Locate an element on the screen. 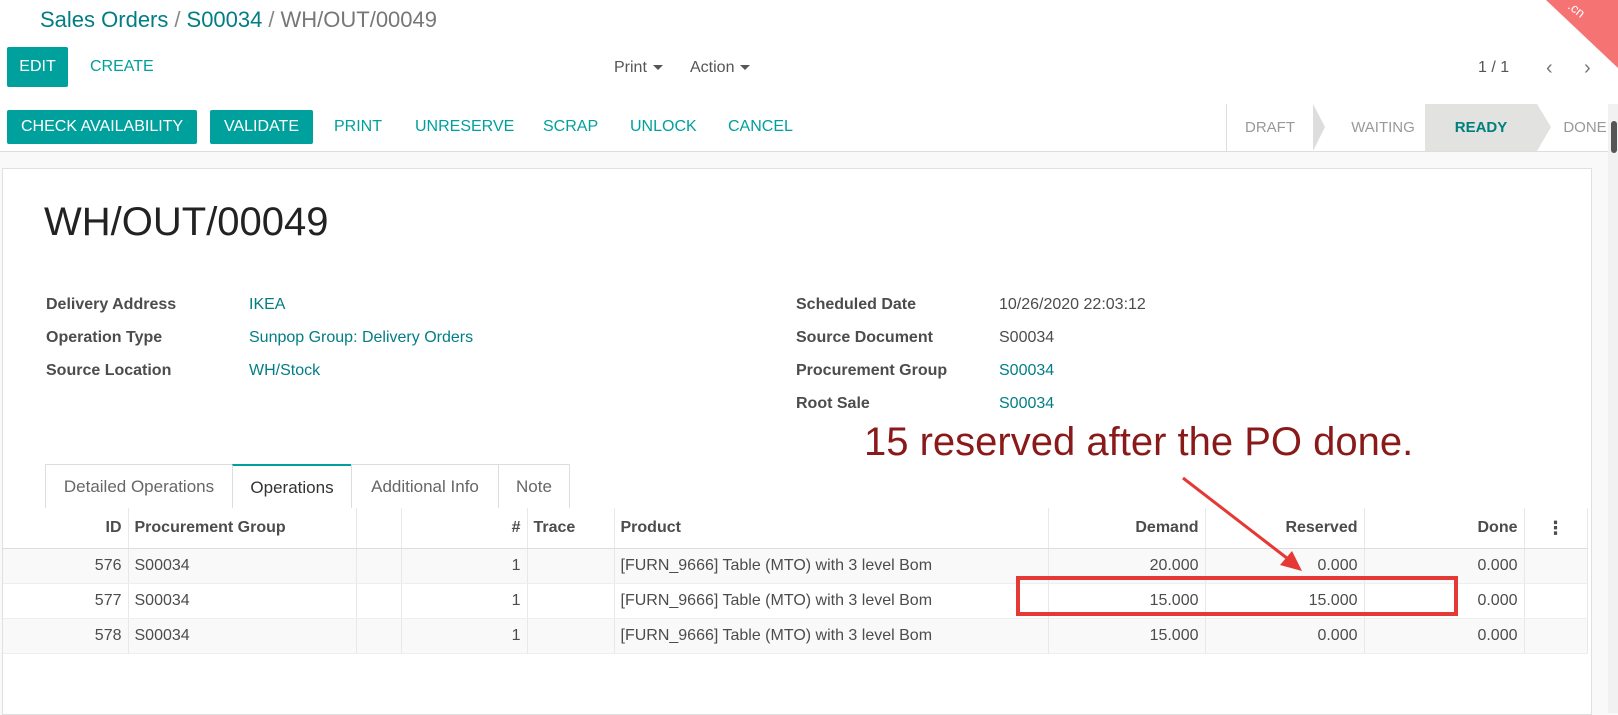  annotation-arrow is located at coordinates (1242, 523).